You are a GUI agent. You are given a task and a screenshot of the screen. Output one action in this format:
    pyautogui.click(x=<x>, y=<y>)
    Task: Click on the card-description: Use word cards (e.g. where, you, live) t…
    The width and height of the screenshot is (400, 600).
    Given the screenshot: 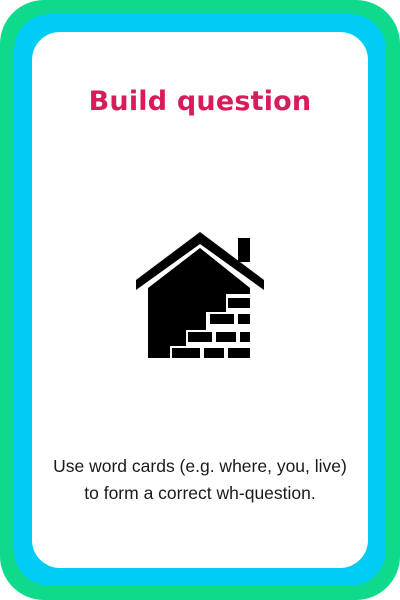 What is the action you would take?
    pyautogui.click(x=200, y=479)
    